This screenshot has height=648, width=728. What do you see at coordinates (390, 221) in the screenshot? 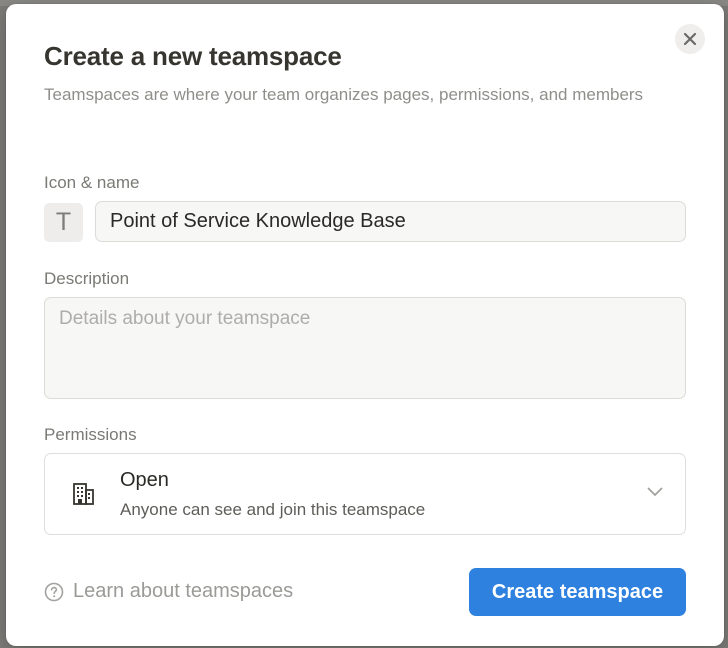
I see `teamspace-name-input` at bounding box center [390, 221].